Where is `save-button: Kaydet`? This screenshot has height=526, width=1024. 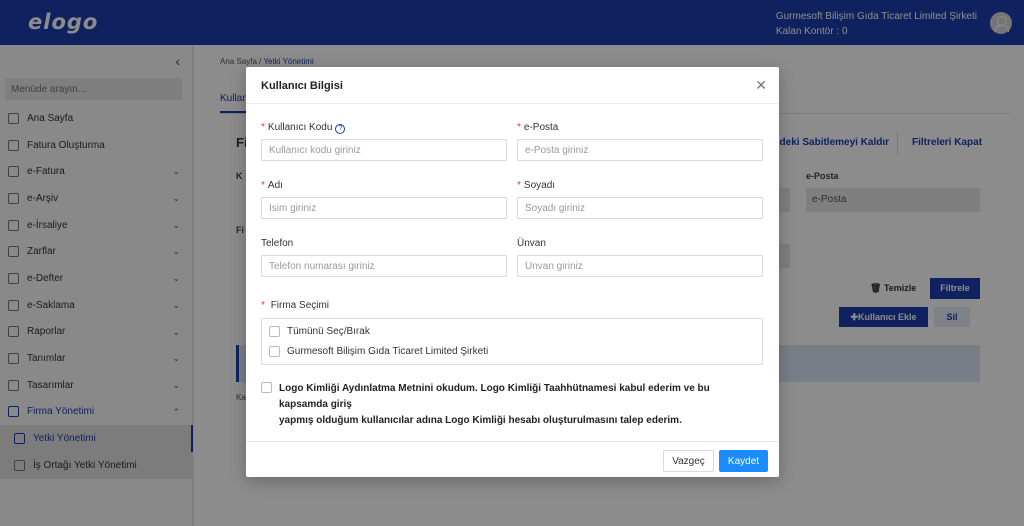 save-button: Kaydet is located at coordinates (743, 461).